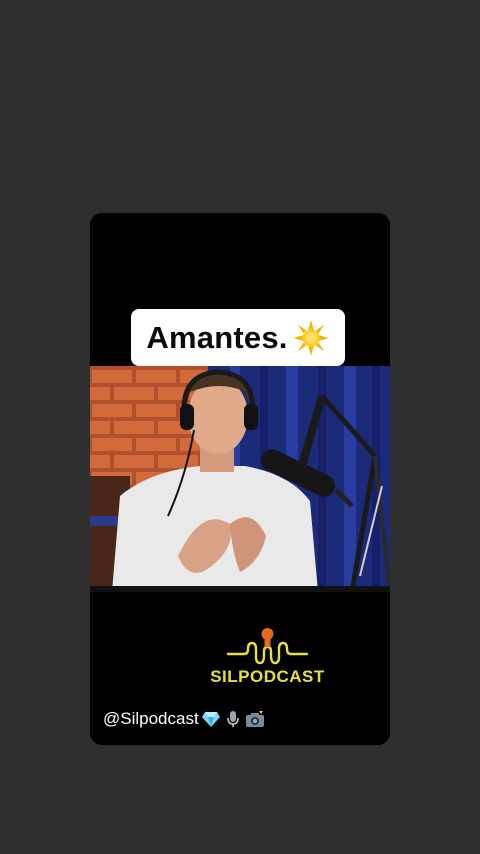  I want to click on sun-emoji-icon, so click(310, 337).